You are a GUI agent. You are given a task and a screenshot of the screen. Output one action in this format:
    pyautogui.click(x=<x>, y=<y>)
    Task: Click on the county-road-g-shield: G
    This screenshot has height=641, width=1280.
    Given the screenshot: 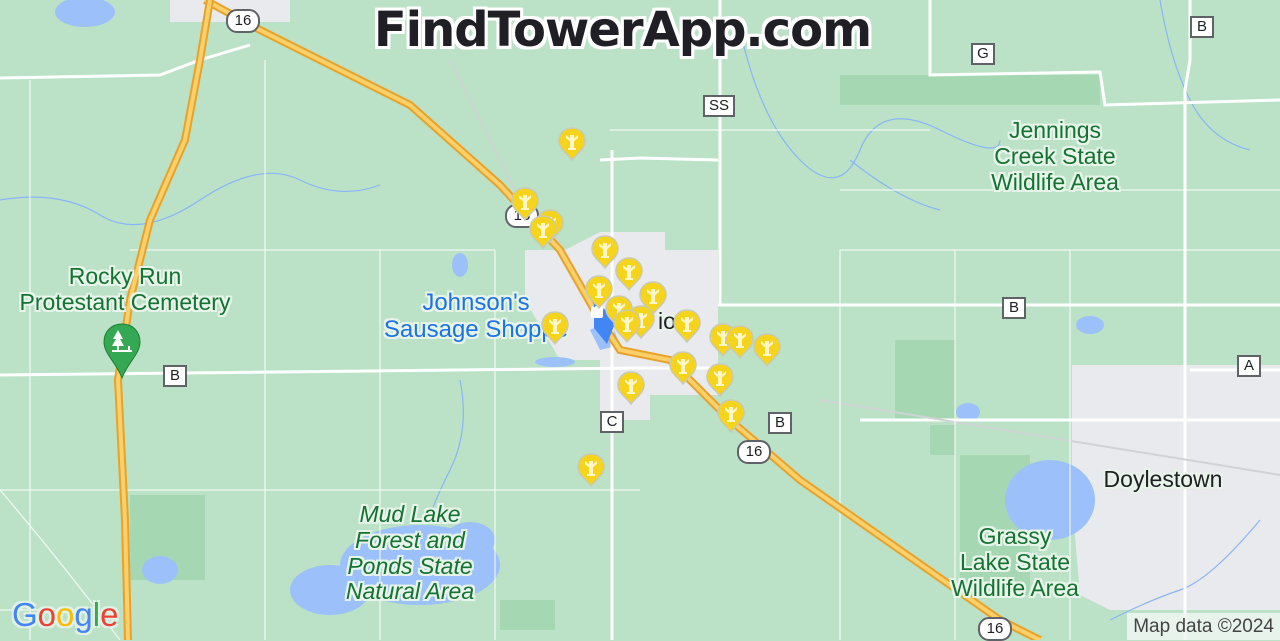 What is the action you would take?
    pyautogui.click(x=983, y=54)
    